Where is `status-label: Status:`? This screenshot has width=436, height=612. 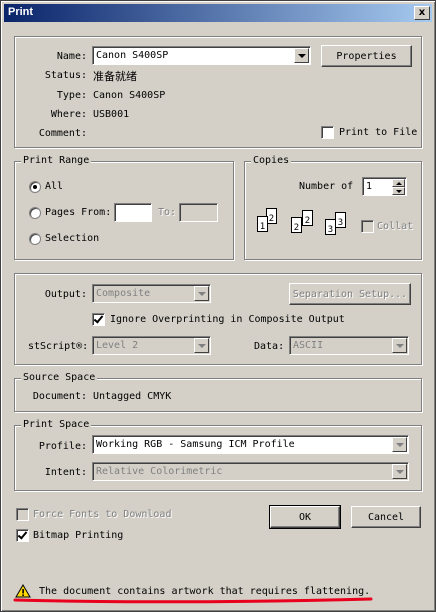 status-label: Status: is located at coordinates (65, 75).